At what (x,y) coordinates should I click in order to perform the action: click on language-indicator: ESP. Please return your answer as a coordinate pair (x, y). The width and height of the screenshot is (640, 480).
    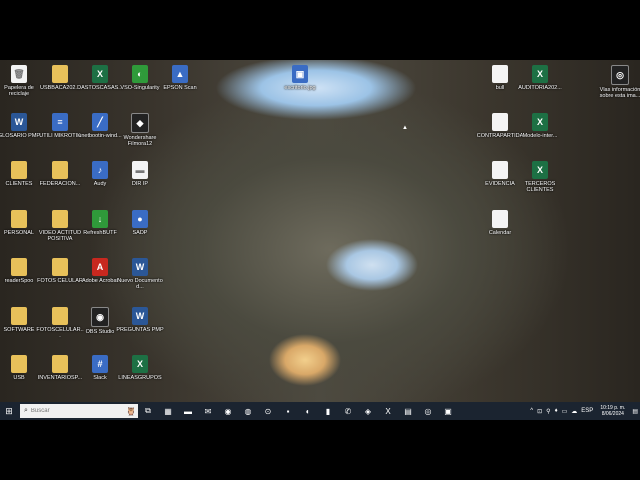
    Looking at the image, I should click on (587, 411).